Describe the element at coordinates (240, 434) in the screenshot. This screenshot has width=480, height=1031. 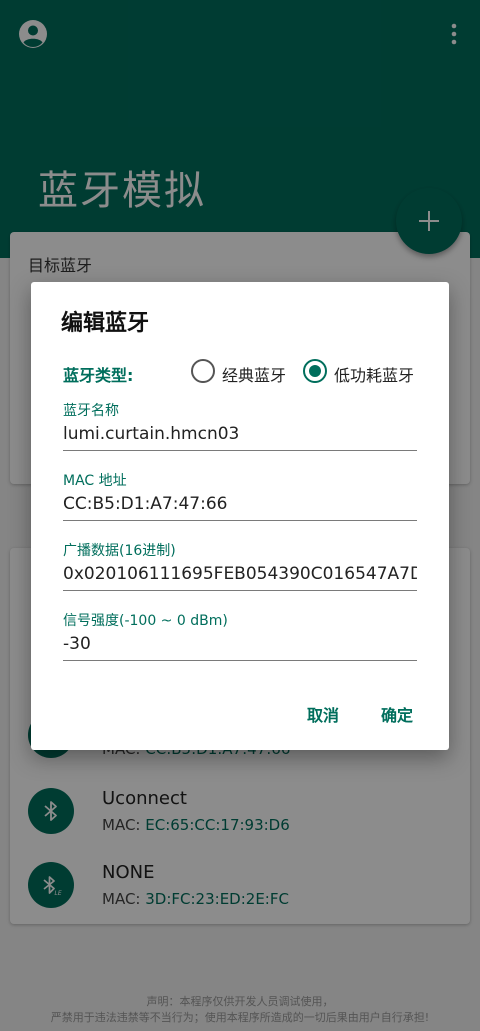
I see `bluetooth-name-input: lumi.curtain.hmcn03` at that location.